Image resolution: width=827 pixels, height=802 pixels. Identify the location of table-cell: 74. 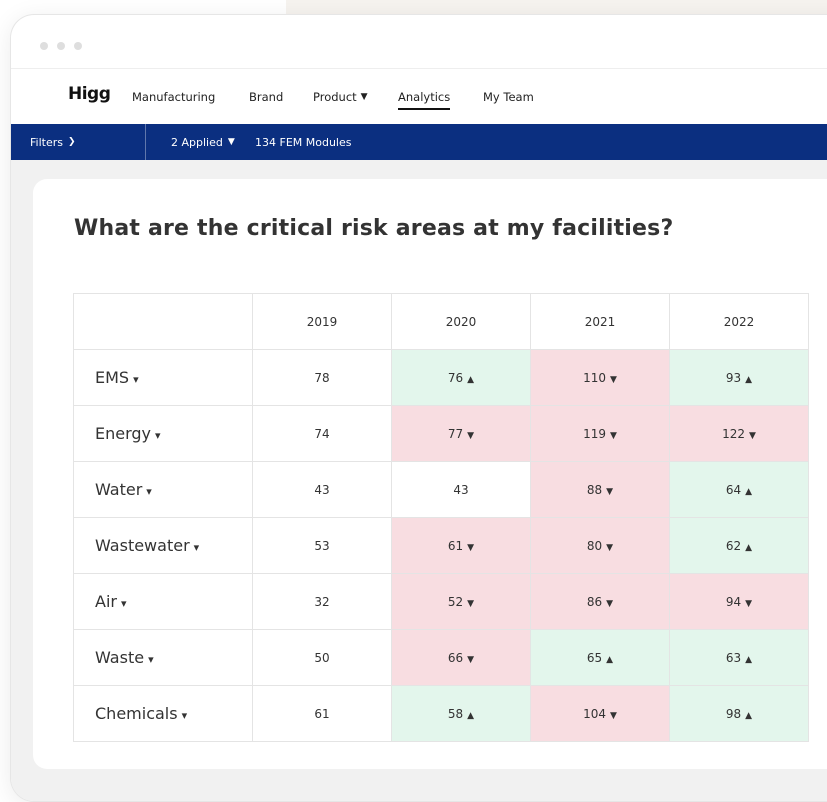
(322, 433).